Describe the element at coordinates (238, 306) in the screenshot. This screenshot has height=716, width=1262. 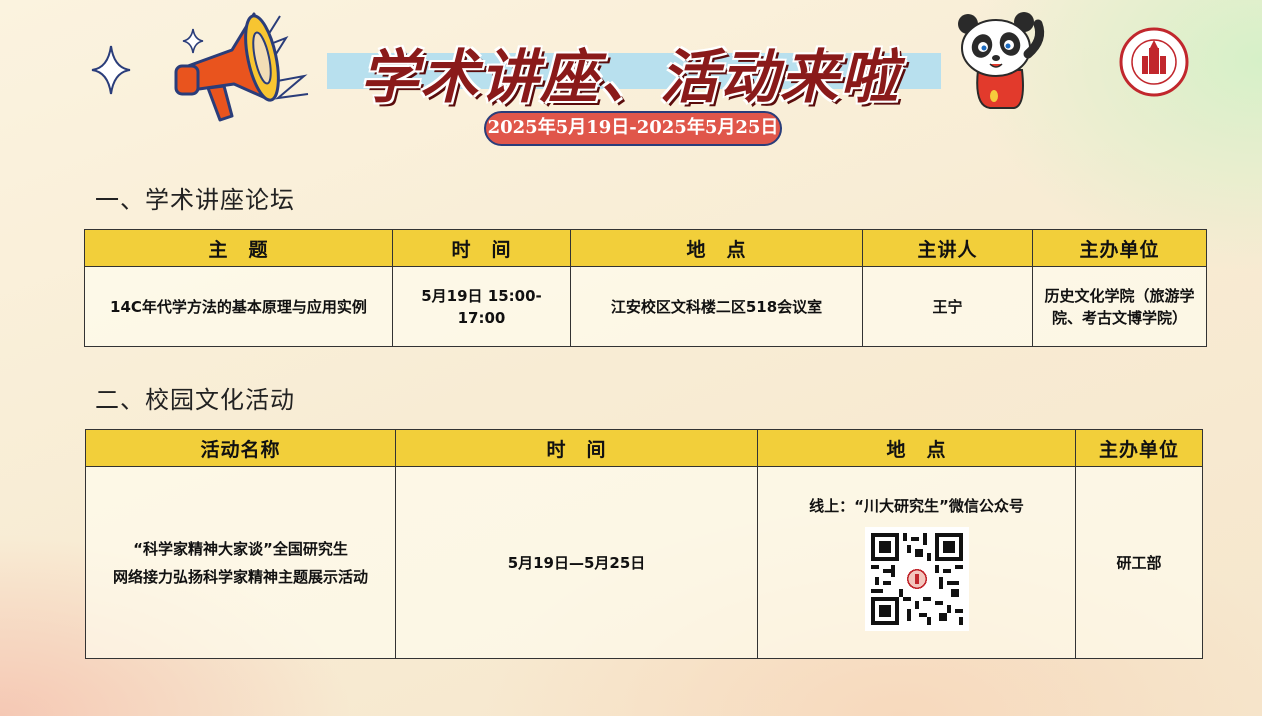
I see `lecture-topic: 14C年代学方法的基本原理与应用实例` at that location.